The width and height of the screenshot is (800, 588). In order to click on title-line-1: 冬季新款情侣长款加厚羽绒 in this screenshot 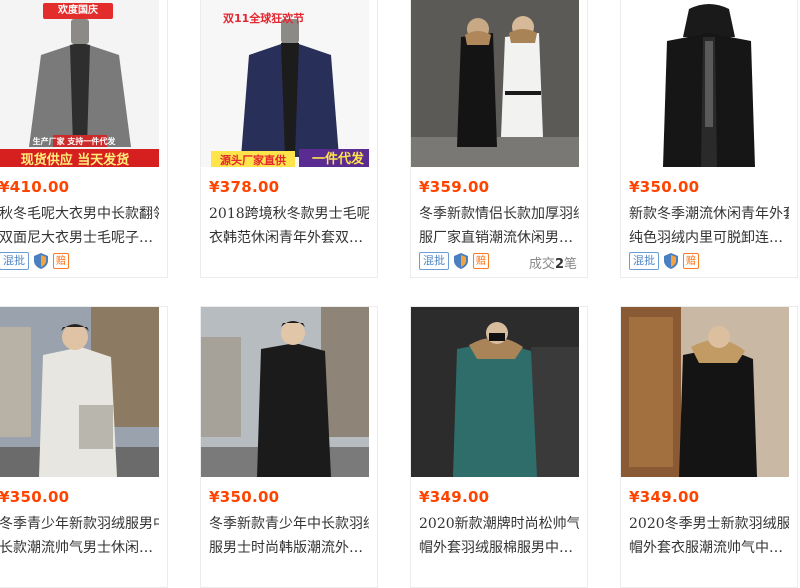, I will do `click(499, 214)`.